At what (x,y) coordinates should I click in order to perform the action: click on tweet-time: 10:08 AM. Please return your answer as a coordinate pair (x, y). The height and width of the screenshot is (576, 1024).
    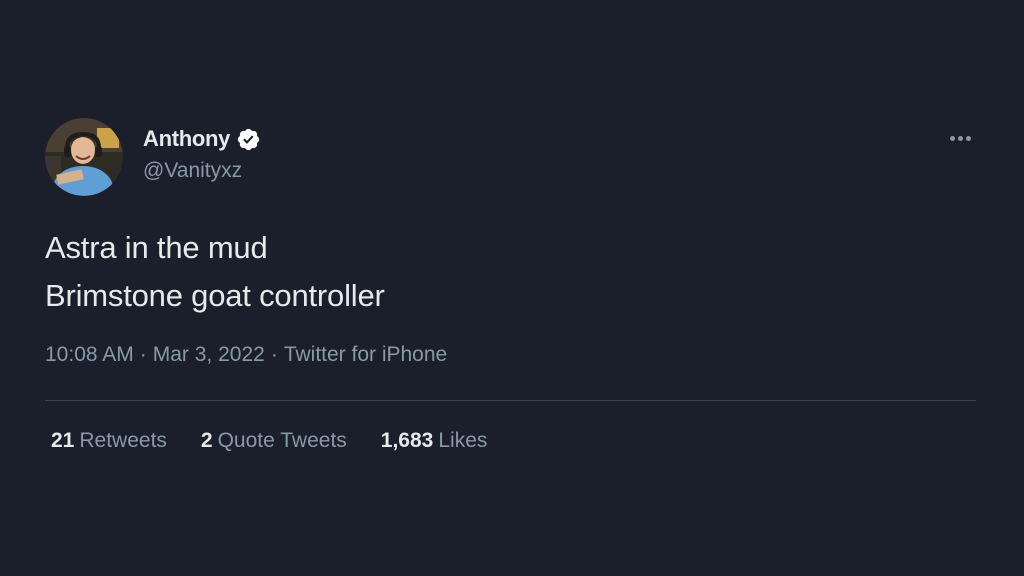
    Looking at the image, I should click on (89, 355).